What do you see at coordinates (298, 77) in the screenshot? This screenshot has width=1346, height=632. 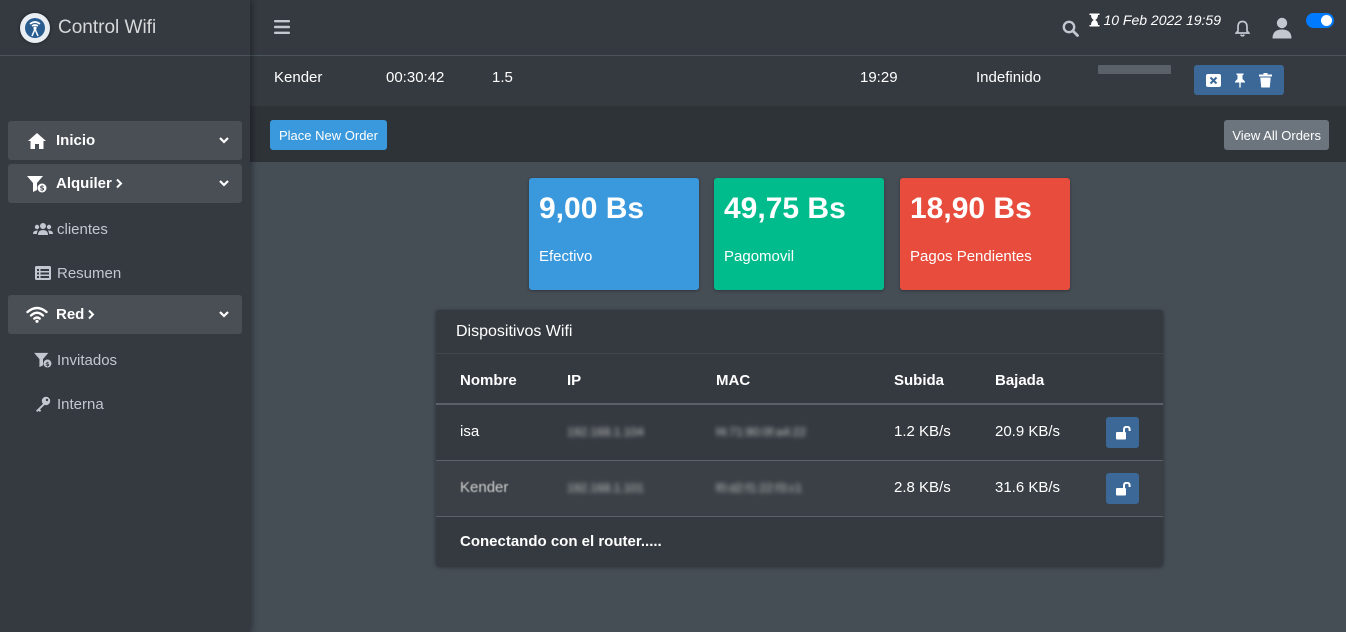 I see `order-name: Kender` at bounding box center [298, 77].